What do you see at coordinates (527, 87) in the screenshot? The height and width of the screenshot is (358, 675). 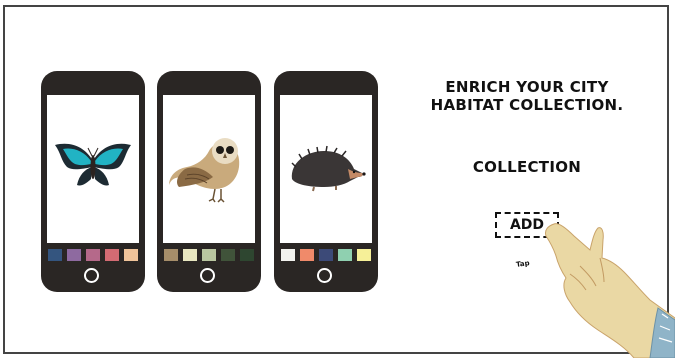 I see `headline-line-1: ENRICH YOUR CITY` at bounding box center [527, 87].